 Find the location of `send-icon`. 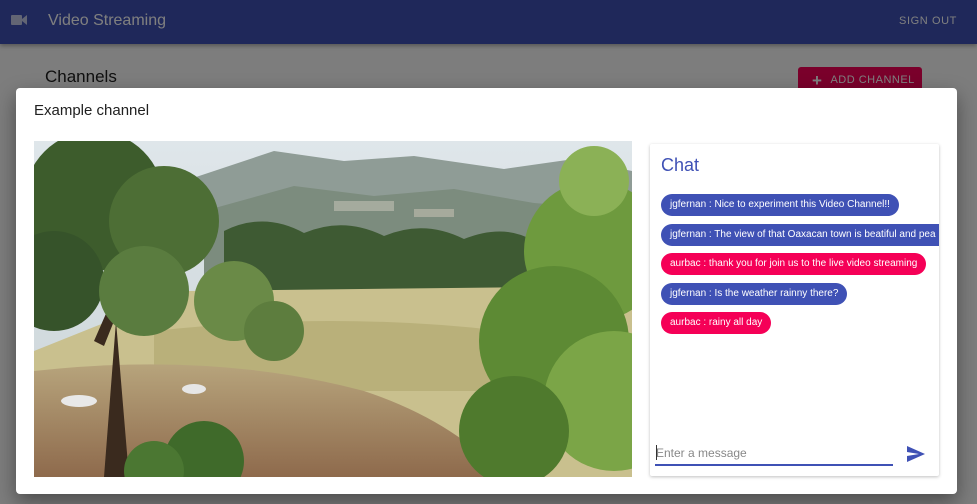

send-icon is located at coordinates (916, 454).